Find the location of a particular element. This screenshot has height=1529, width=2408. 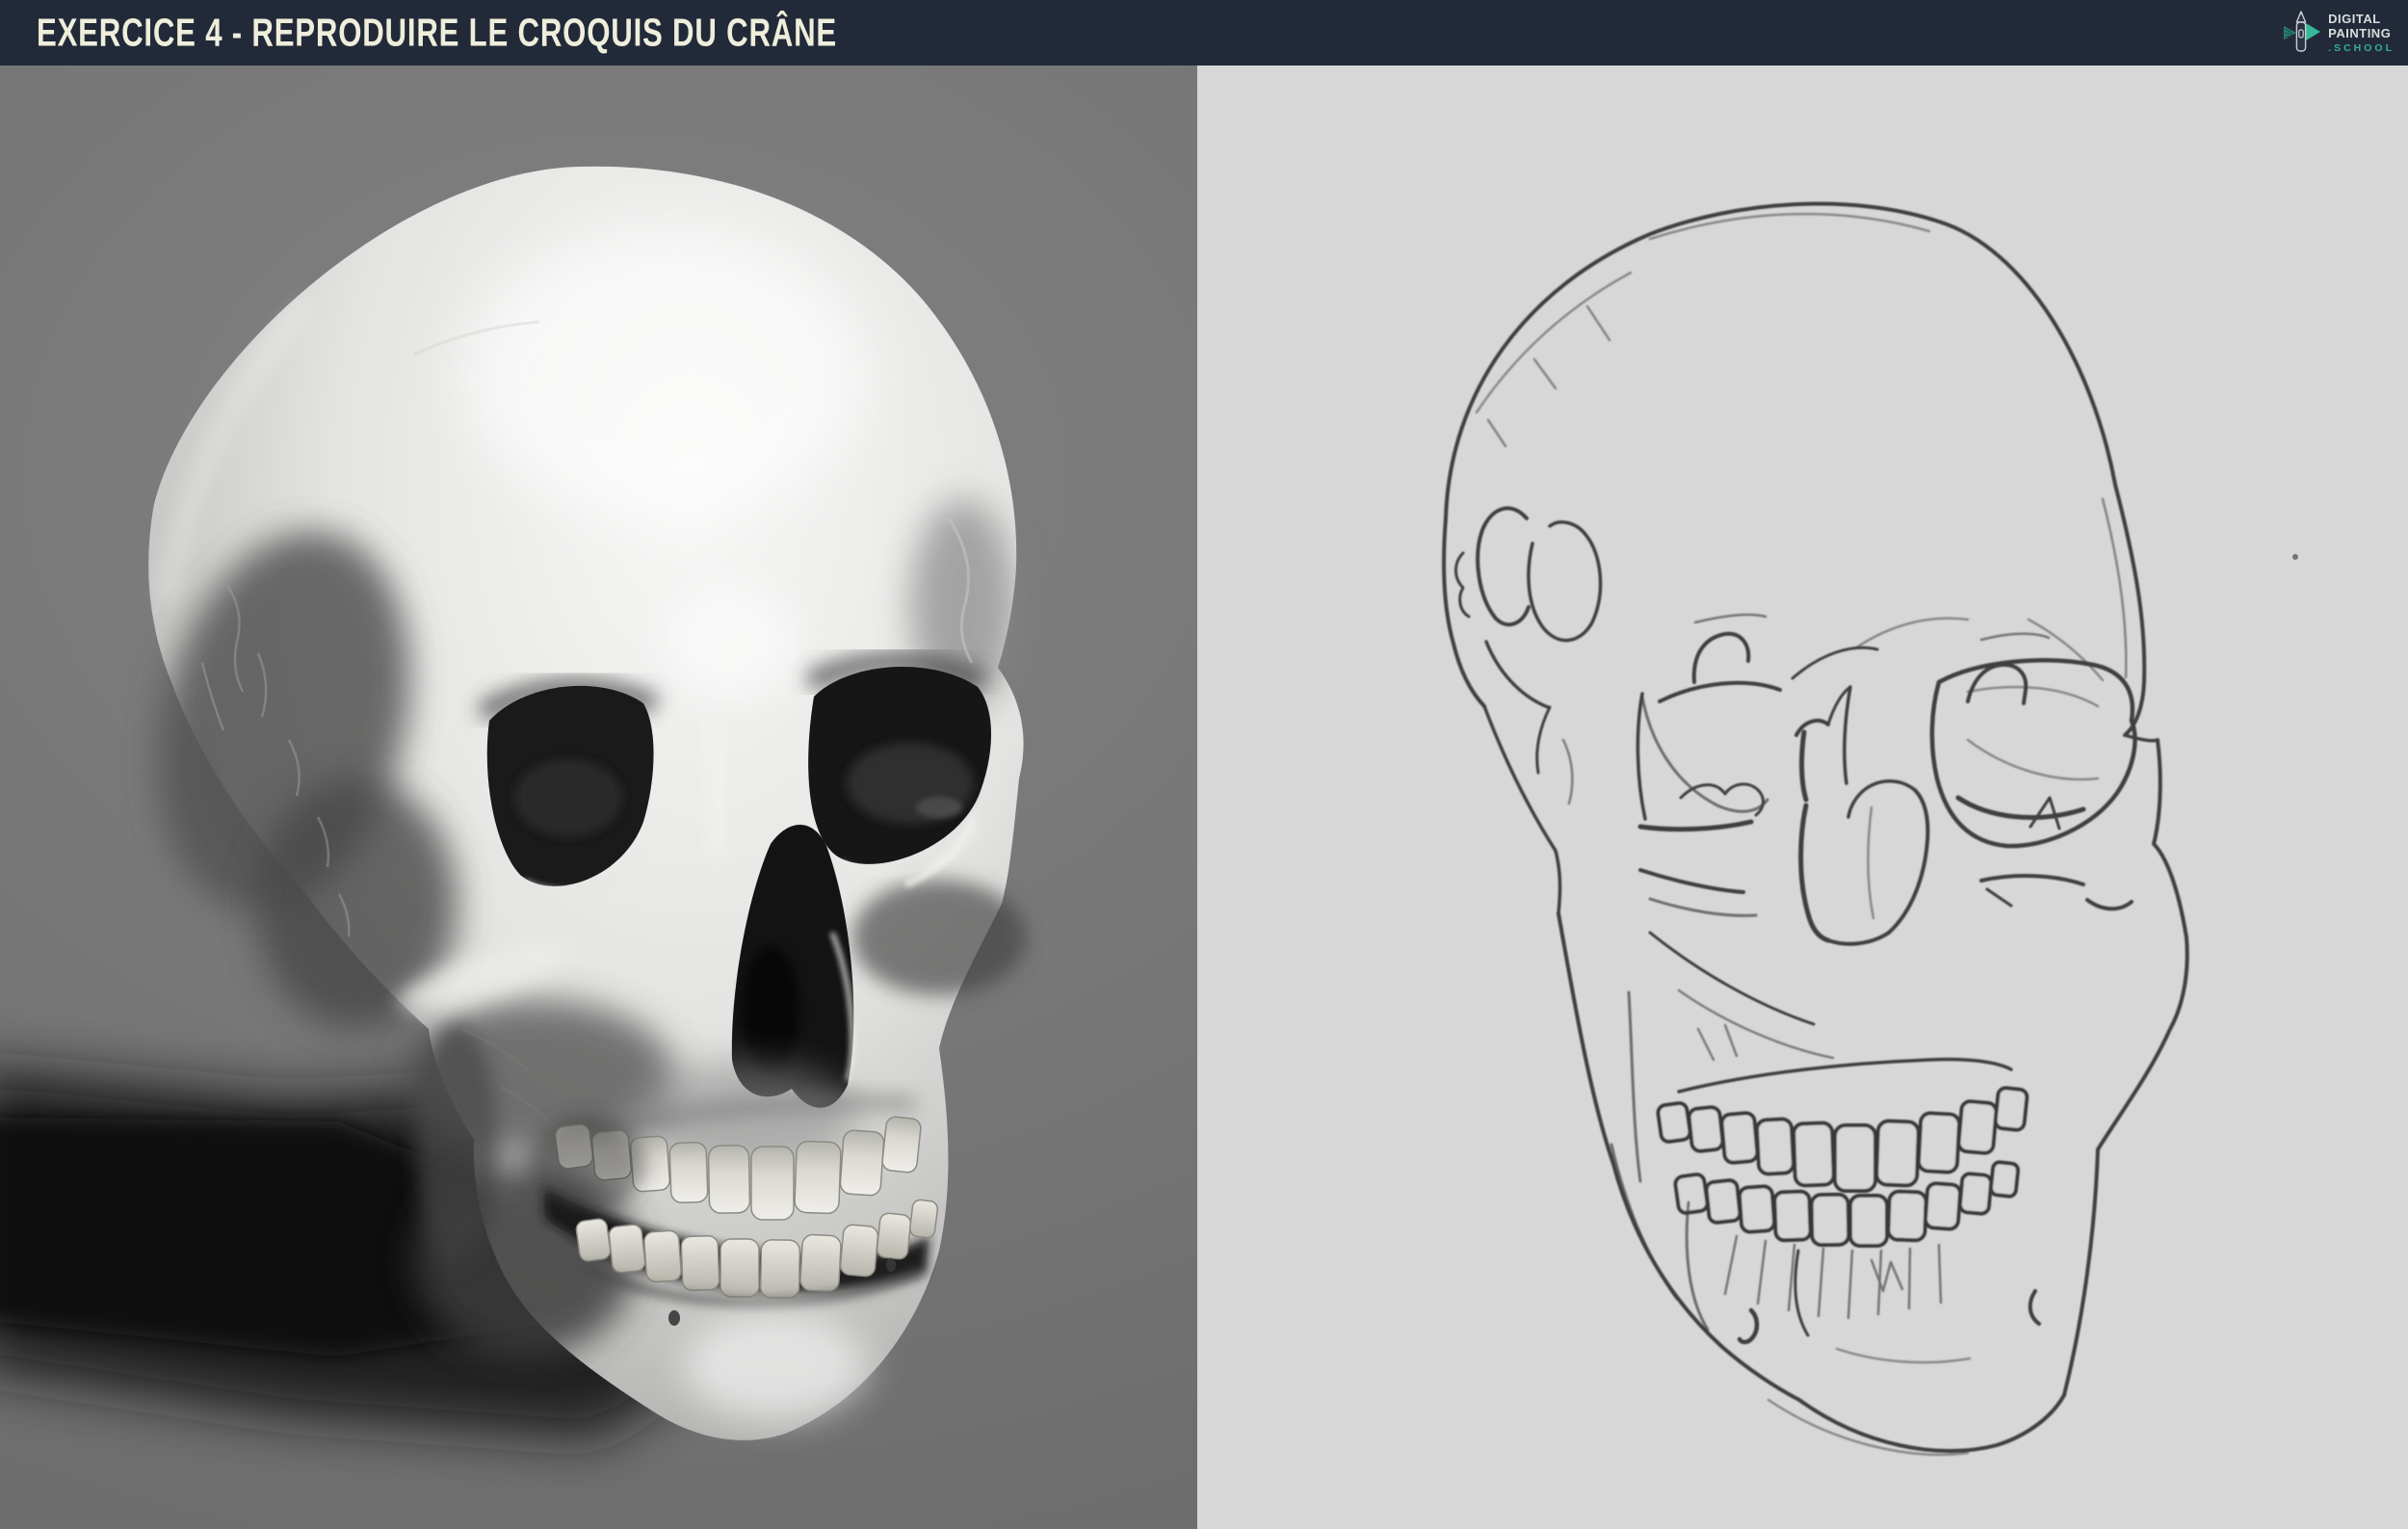

logo-word-painting: PAINTING is located at coordinates (2360, 33).